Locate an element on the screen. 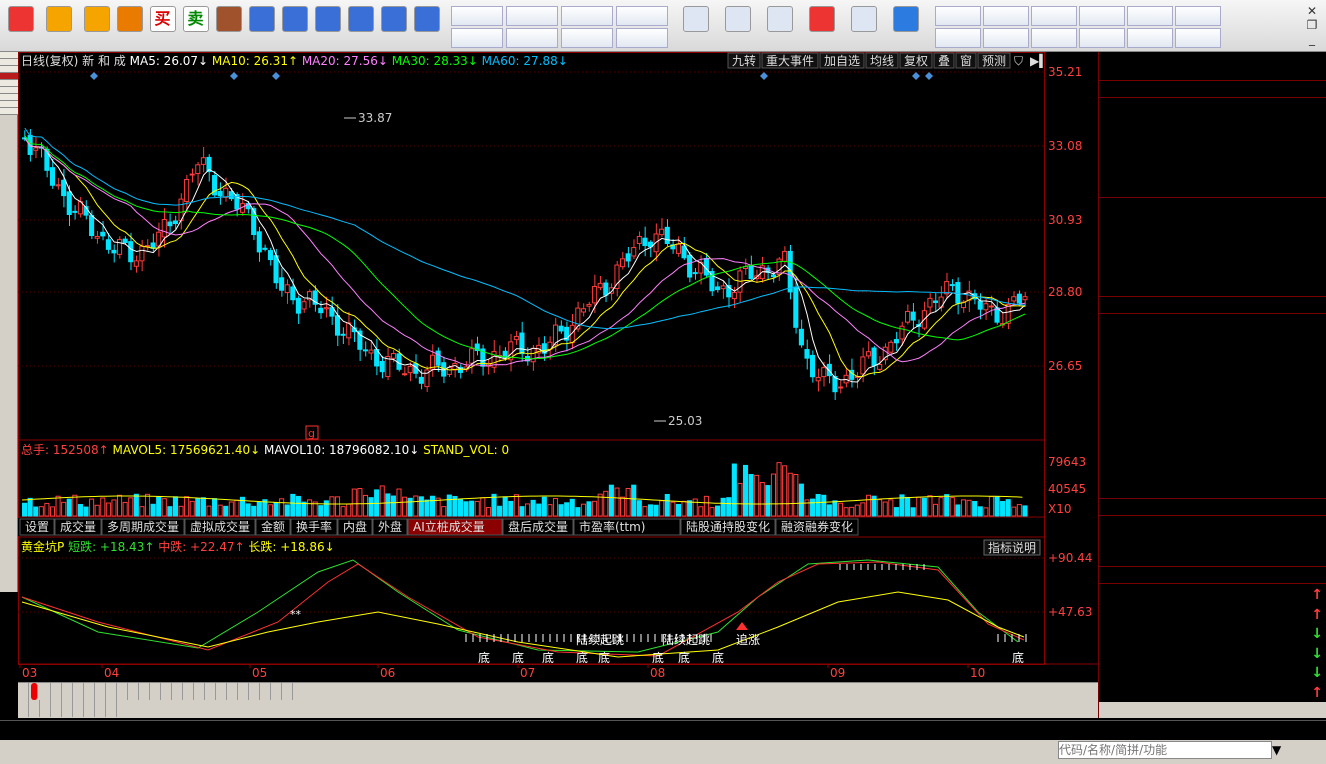 This screenshot has height=764, width=1326. chart-header-button-0: 九转 is located at coordinates (744, 60).